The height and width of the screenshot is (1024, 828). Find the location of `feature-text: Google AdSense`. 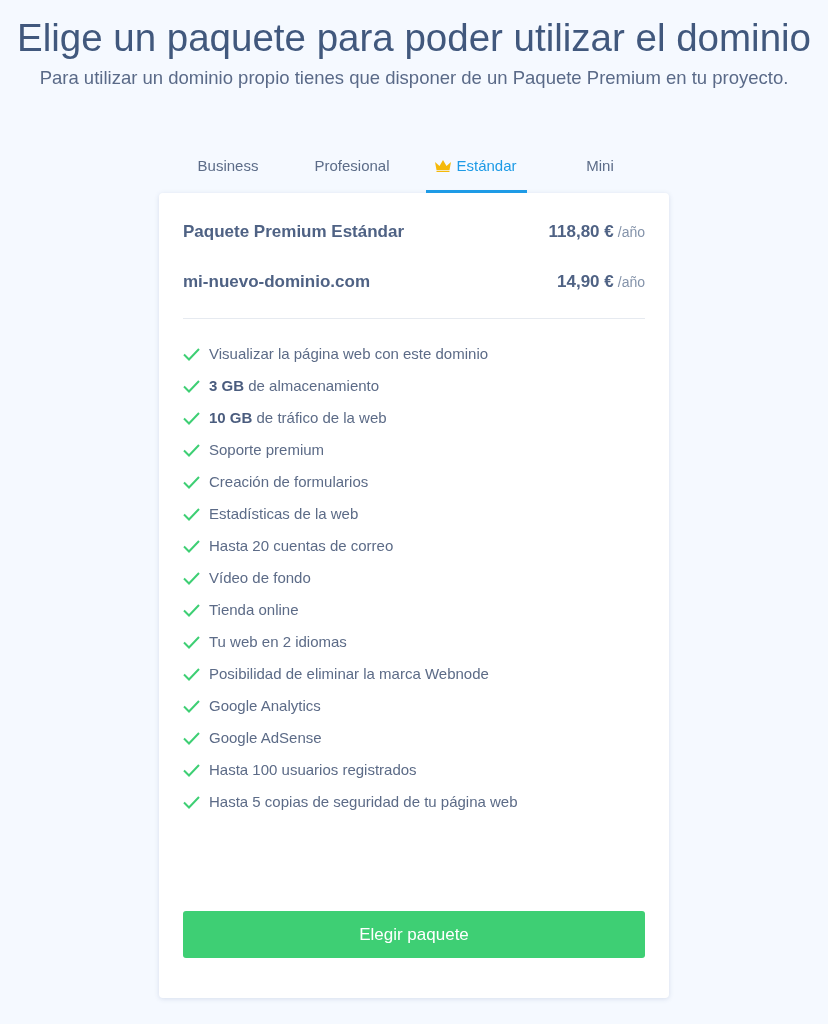

feature-text: Google AdSense is located at coordinates (265, 738).